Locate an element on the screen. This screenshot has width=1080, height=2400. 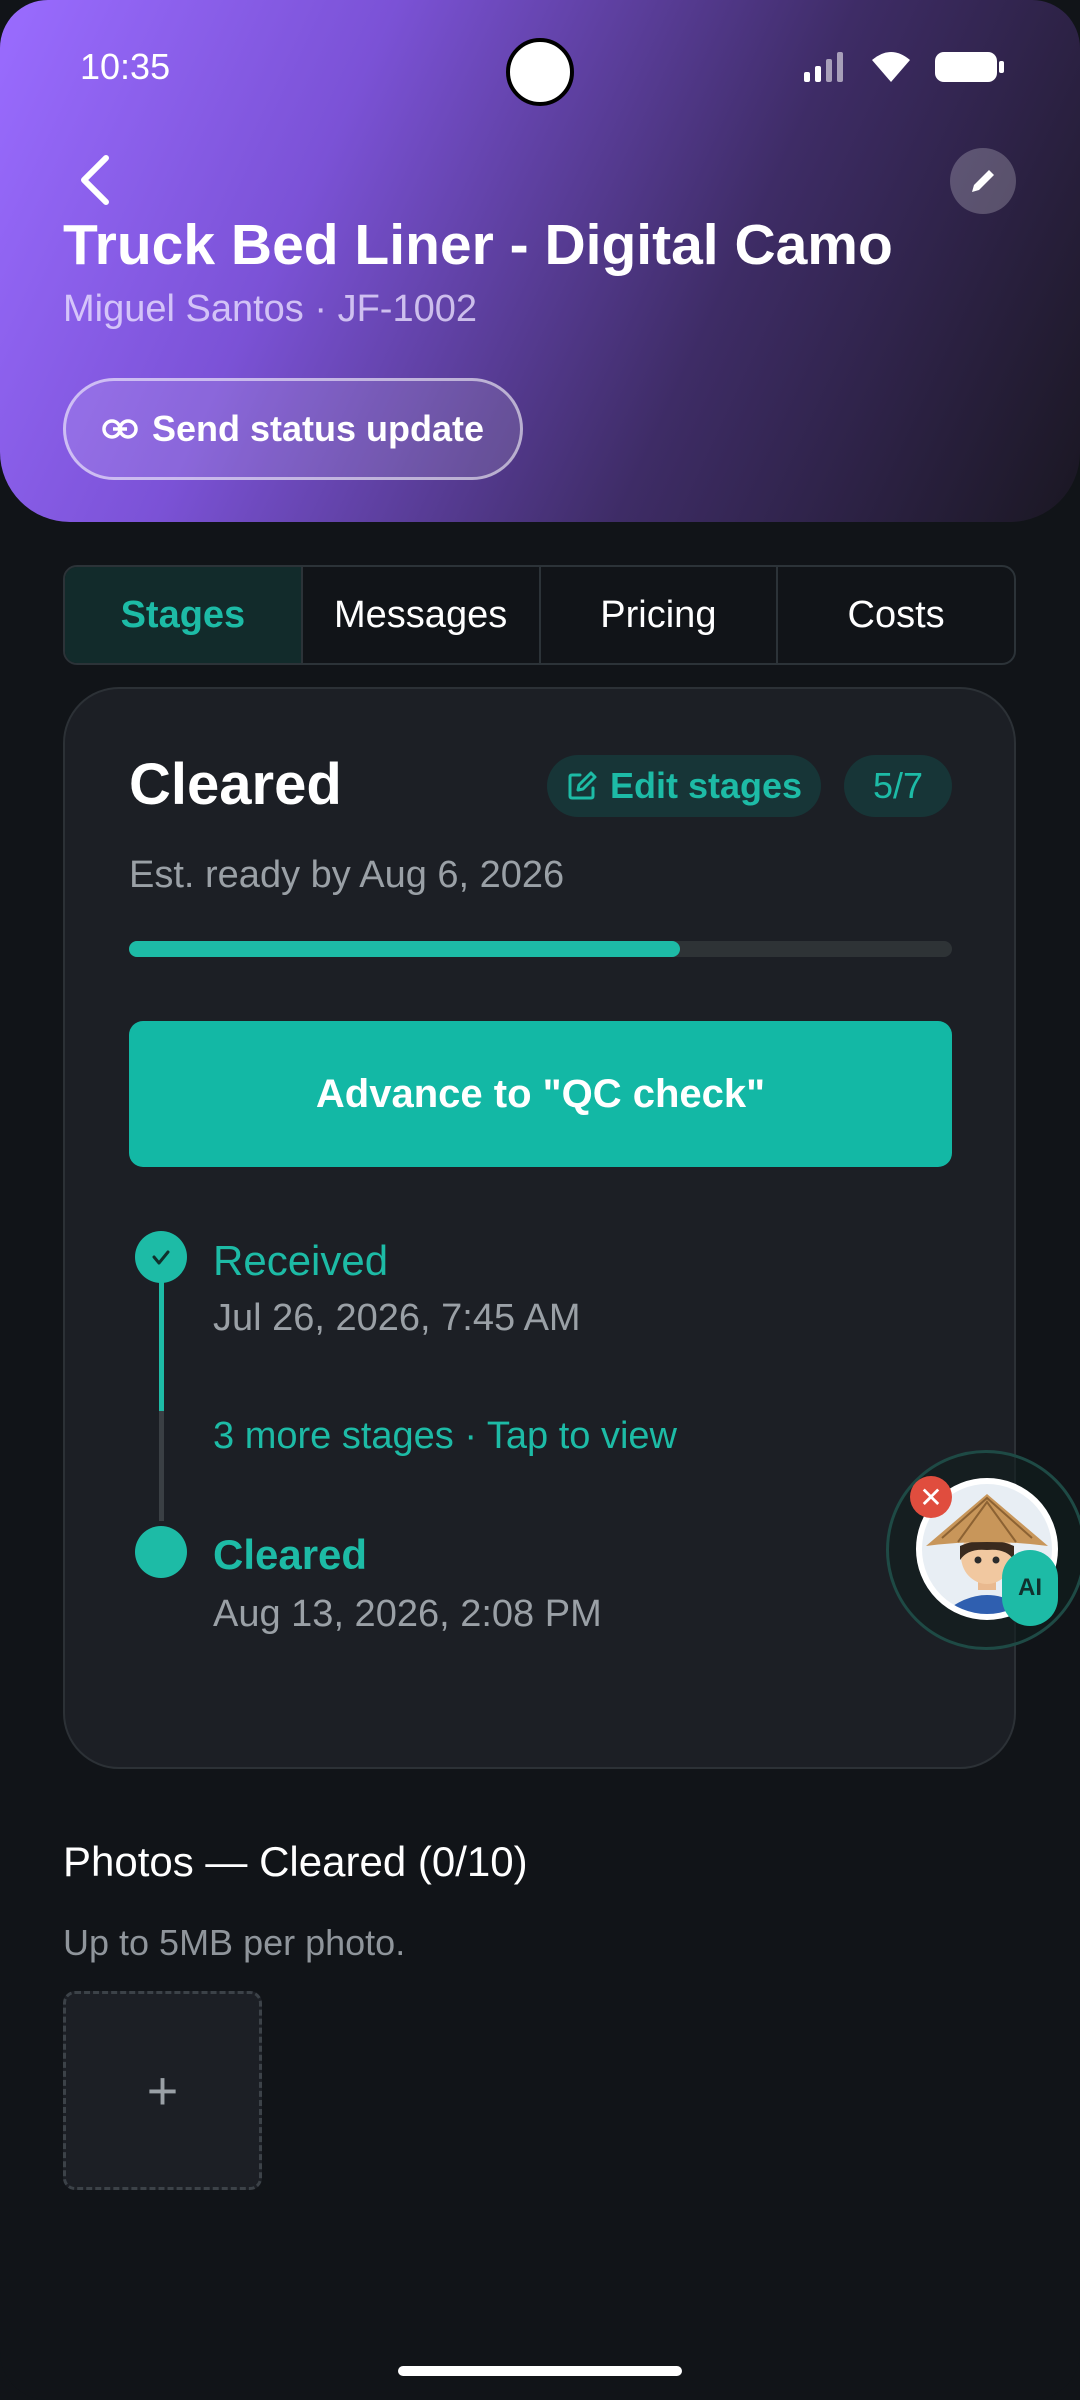
back-button is located at coordinates (95, 180).